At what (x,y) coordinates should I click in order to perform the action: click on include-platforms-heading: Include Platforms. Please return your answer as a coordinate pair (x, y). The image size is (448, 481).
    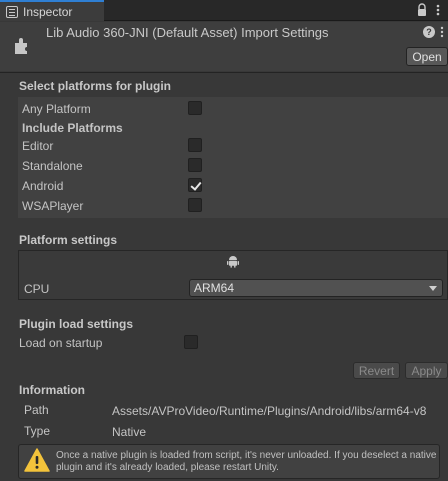
    Looking at the image, I should click on (72, 128).